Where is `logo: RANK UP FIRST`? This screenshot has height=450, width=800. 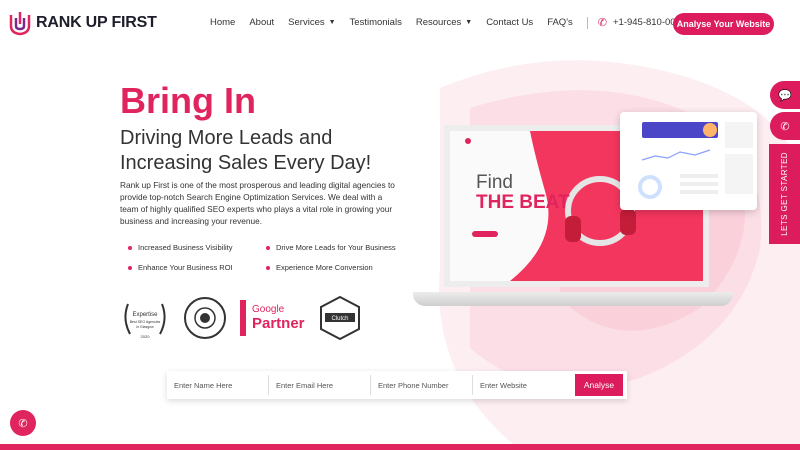 logo: RANK UP FIRST is located at coordinates (82, 23).